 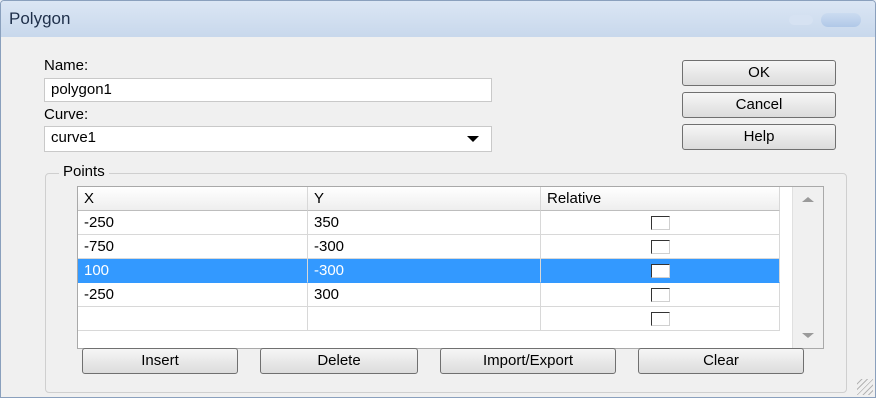 I want to click on minimize-control-icon, so click(x=801, y=20).